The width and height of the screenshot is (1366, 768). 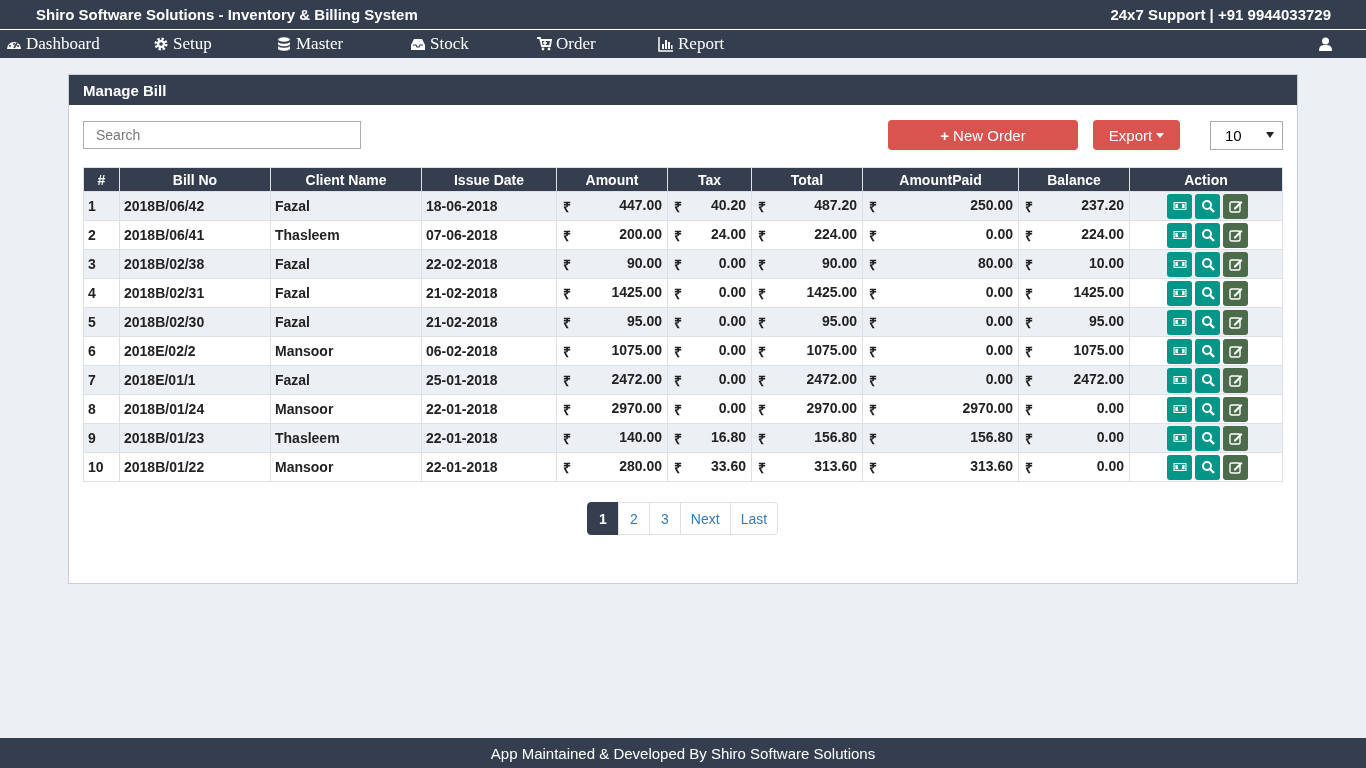 What do you see at coordinates (489, 380) in the screenshot?
I see `table-cell: 25-01-2018` at bounding box center [489, 380].